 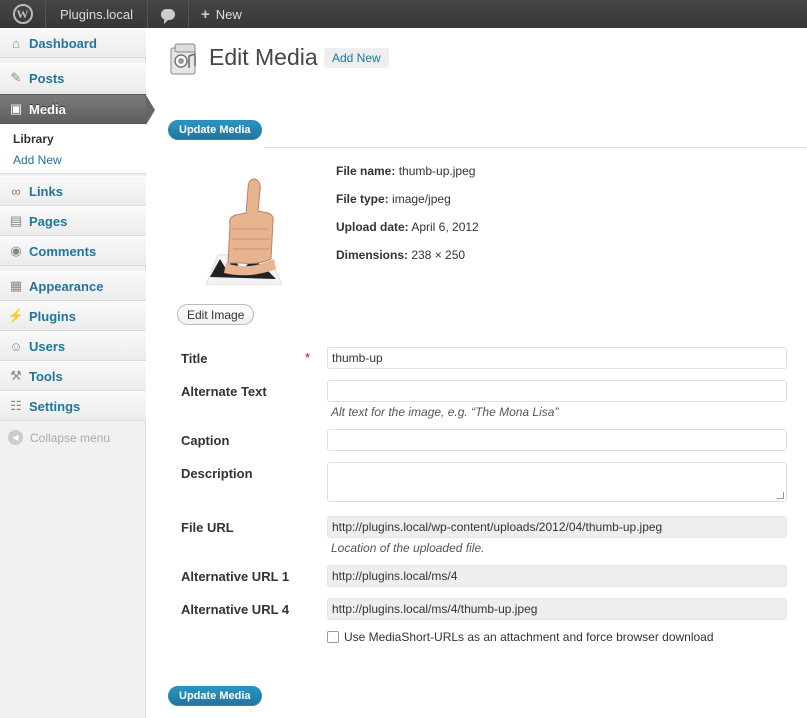 What do you see at coordinates (308, 357) in the screenshot?
I see `required-mark: *` at bounding box center [308, 357].